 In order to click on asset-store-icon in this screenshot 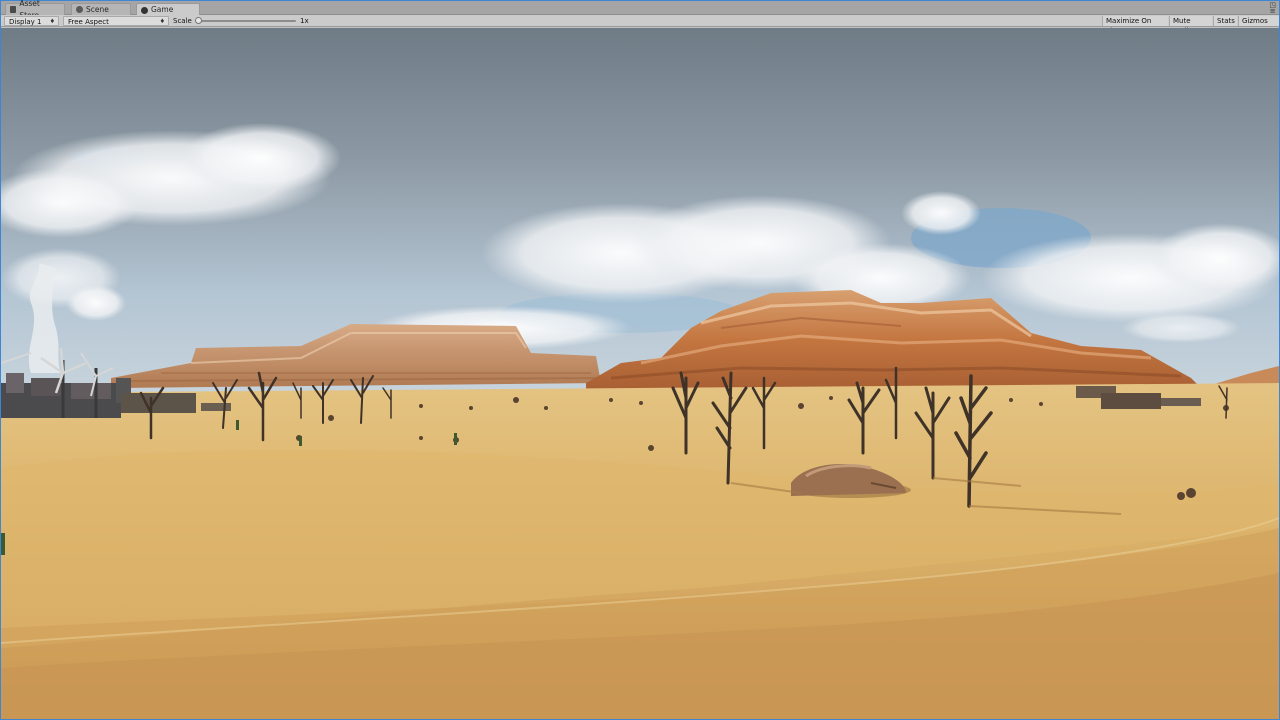, I will do `click(13, 9)`.